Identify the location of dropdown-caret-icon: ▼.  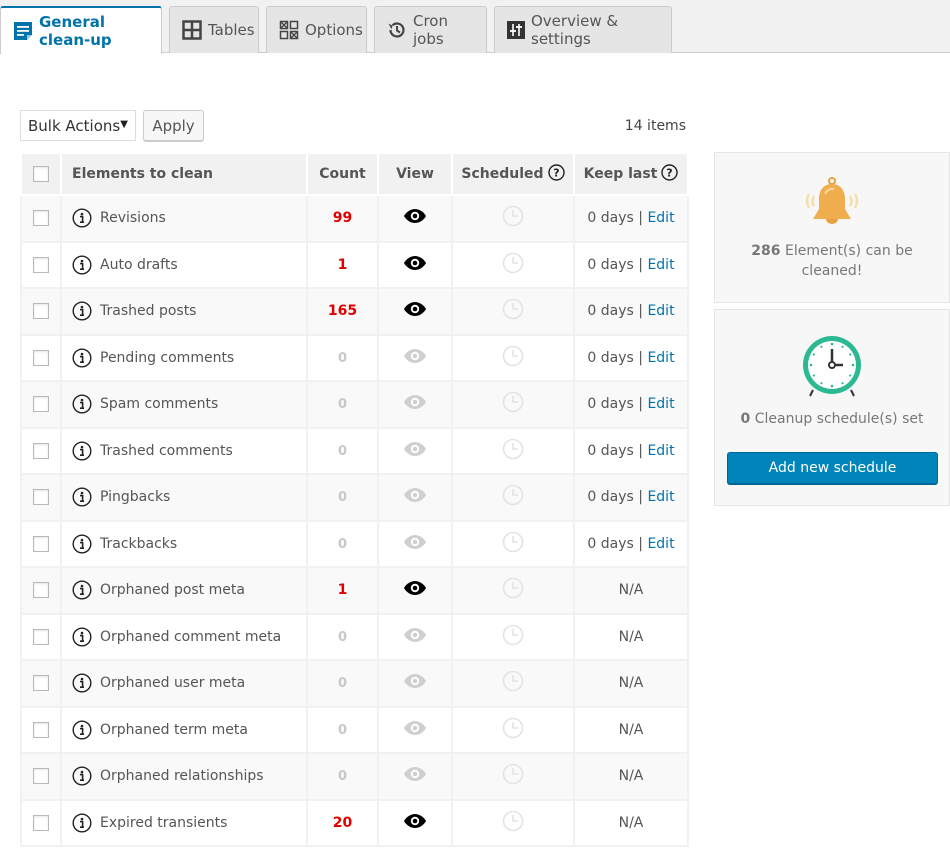
(124, 124).